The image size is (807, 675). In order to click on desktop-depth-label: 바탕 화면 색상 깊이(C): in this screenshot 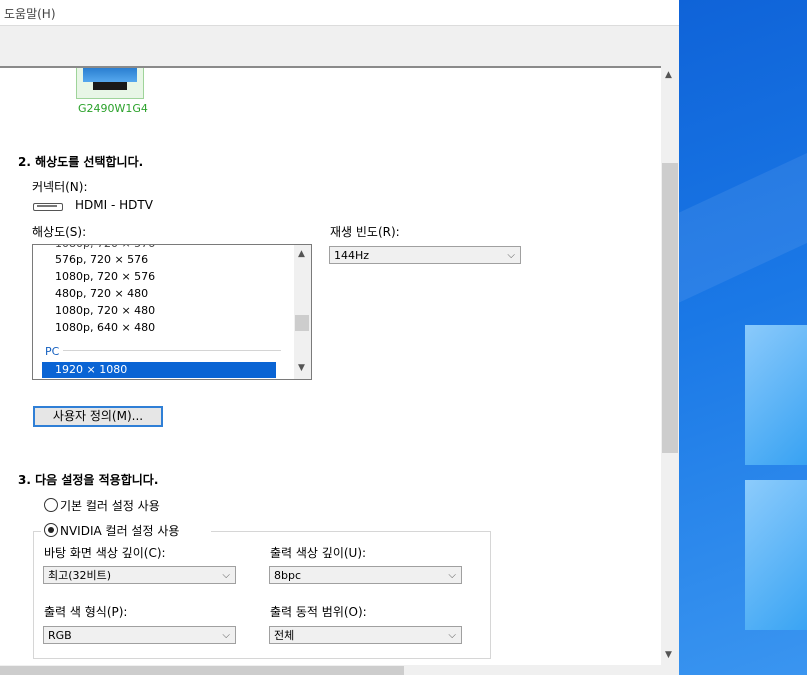, I will do `click(105, 553)`.